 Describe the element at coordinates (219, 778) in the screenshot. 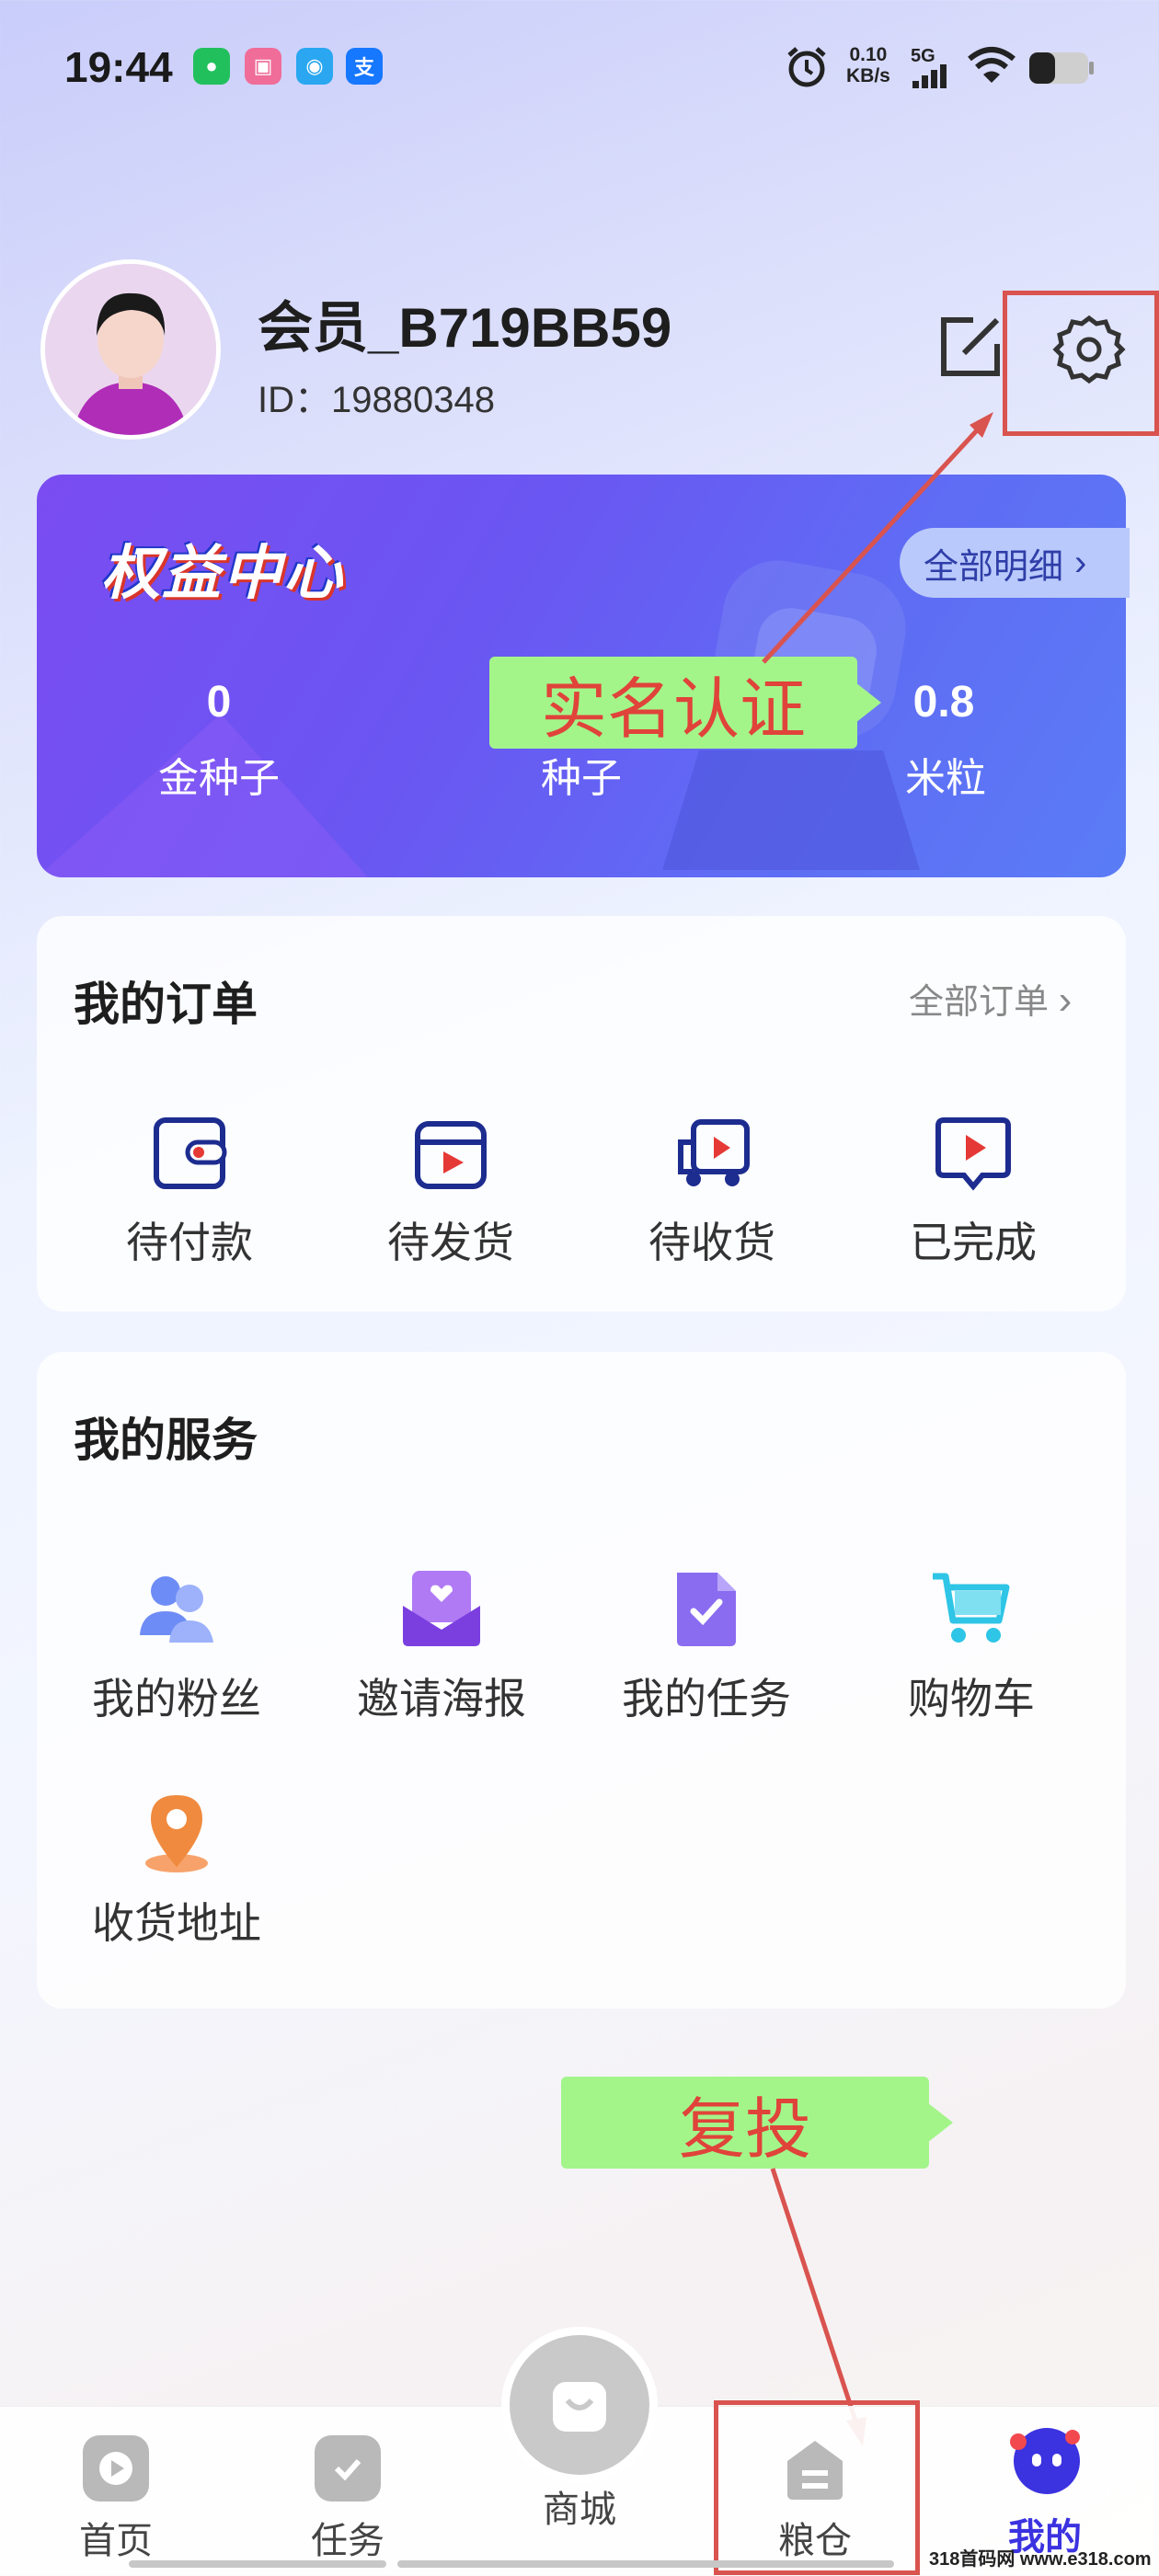

I see `gold-seeds-label: 金种子` at that location.